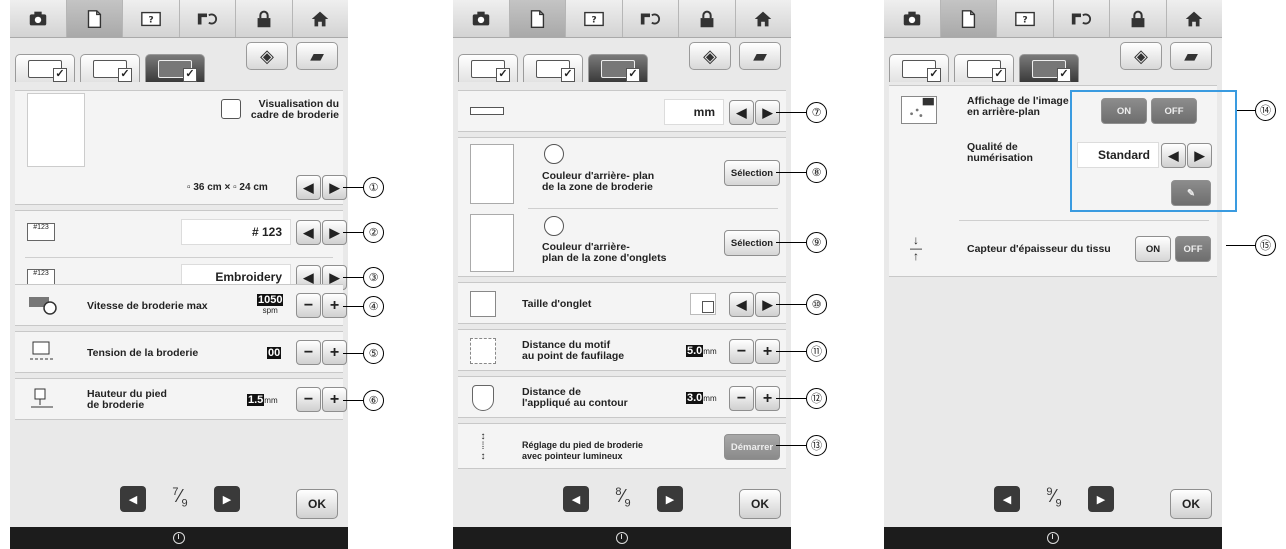 The width and height of the screenshot is (1286, 549). Describe the element at coordinates (227, 187) in the screenshot. I see `frame-size-value: ▫ 36 cm × ▫ 24 cm` at that location.